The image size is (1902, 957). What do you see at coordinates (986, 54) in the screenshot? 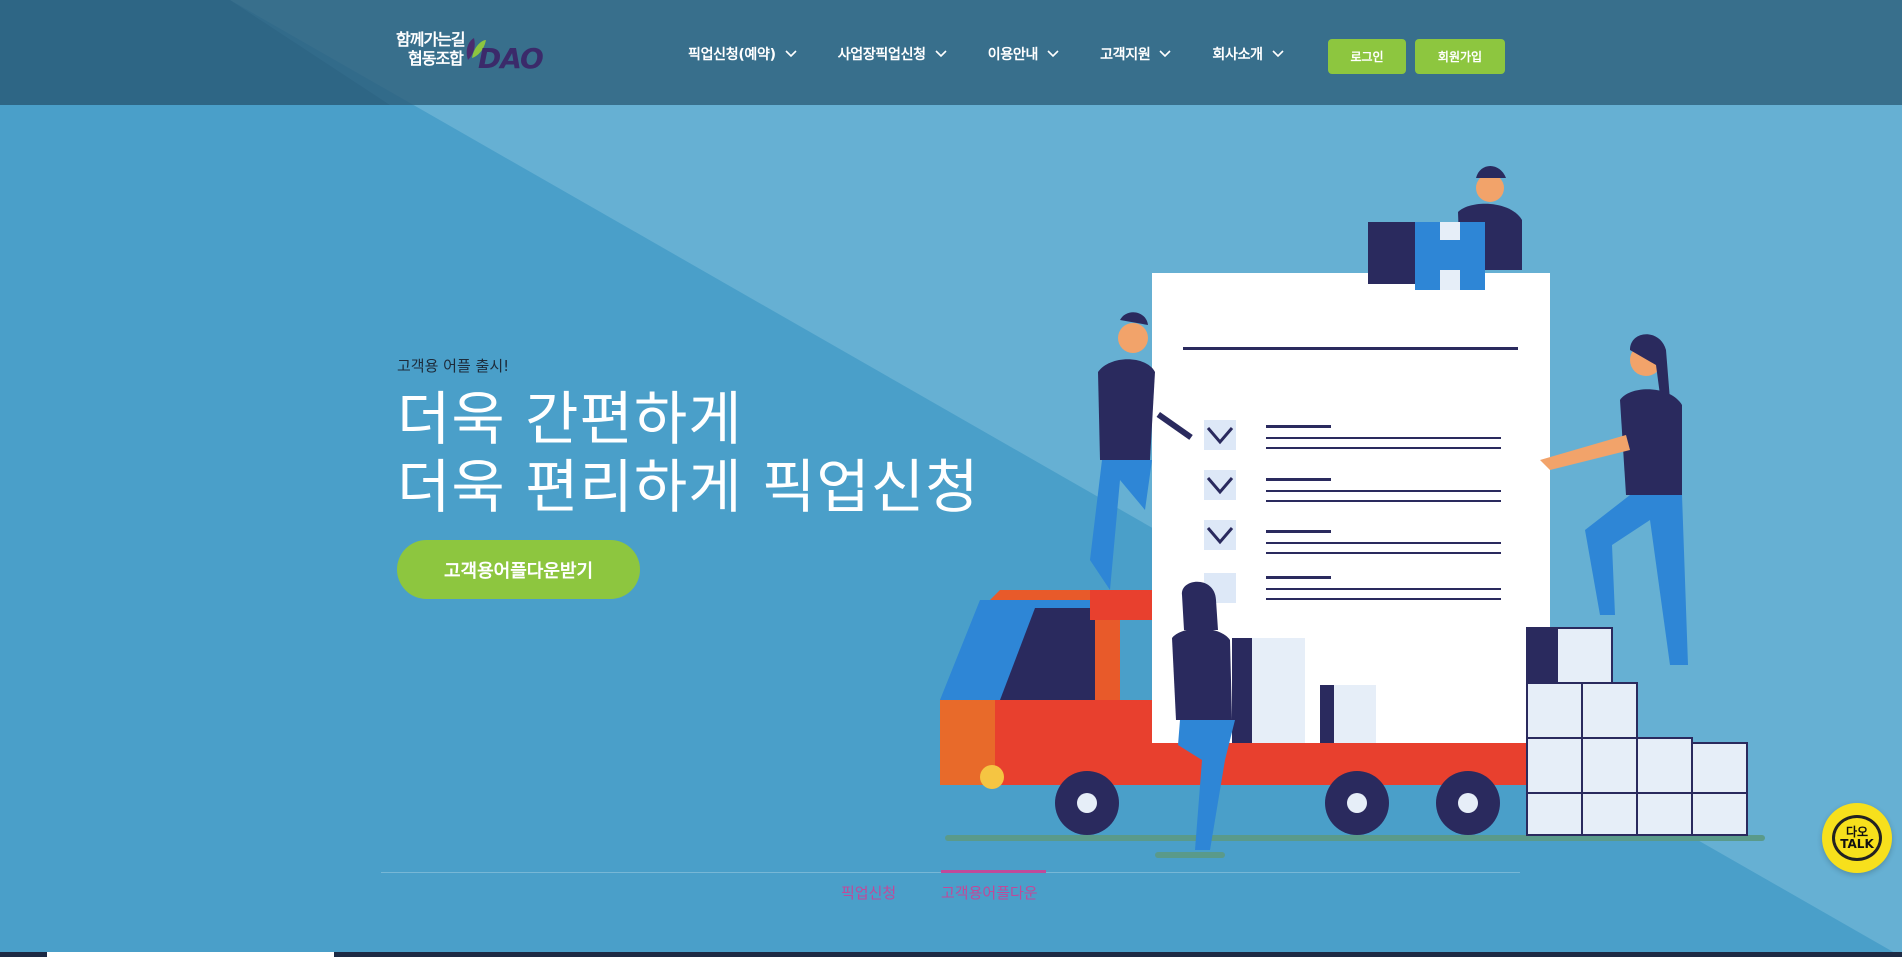
I see `main-nav: 픽업신청(예약) 사업장픽업신청 이용안내 고객지원 회사소개` at bounding box center [986, 54].